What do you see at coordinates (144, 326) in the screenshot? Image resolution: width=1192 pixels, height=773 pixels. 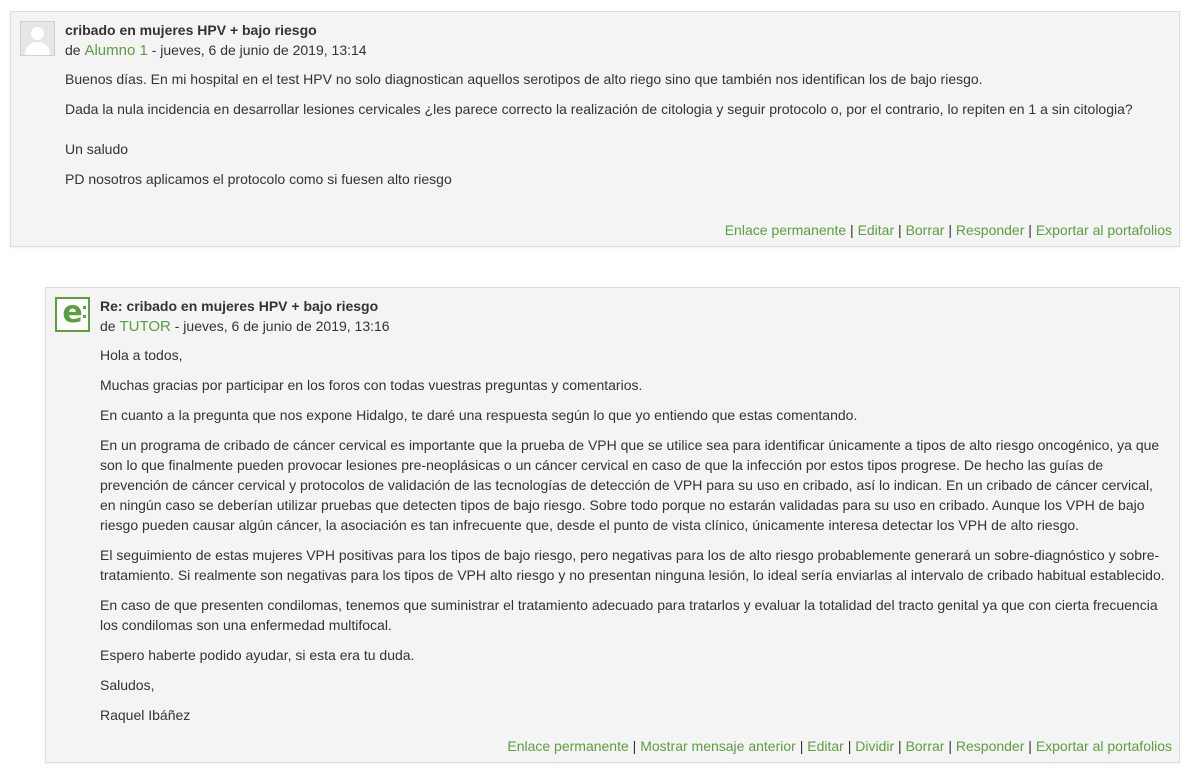 I see `author-link: TUTOR` at bounding box center [144, 326].